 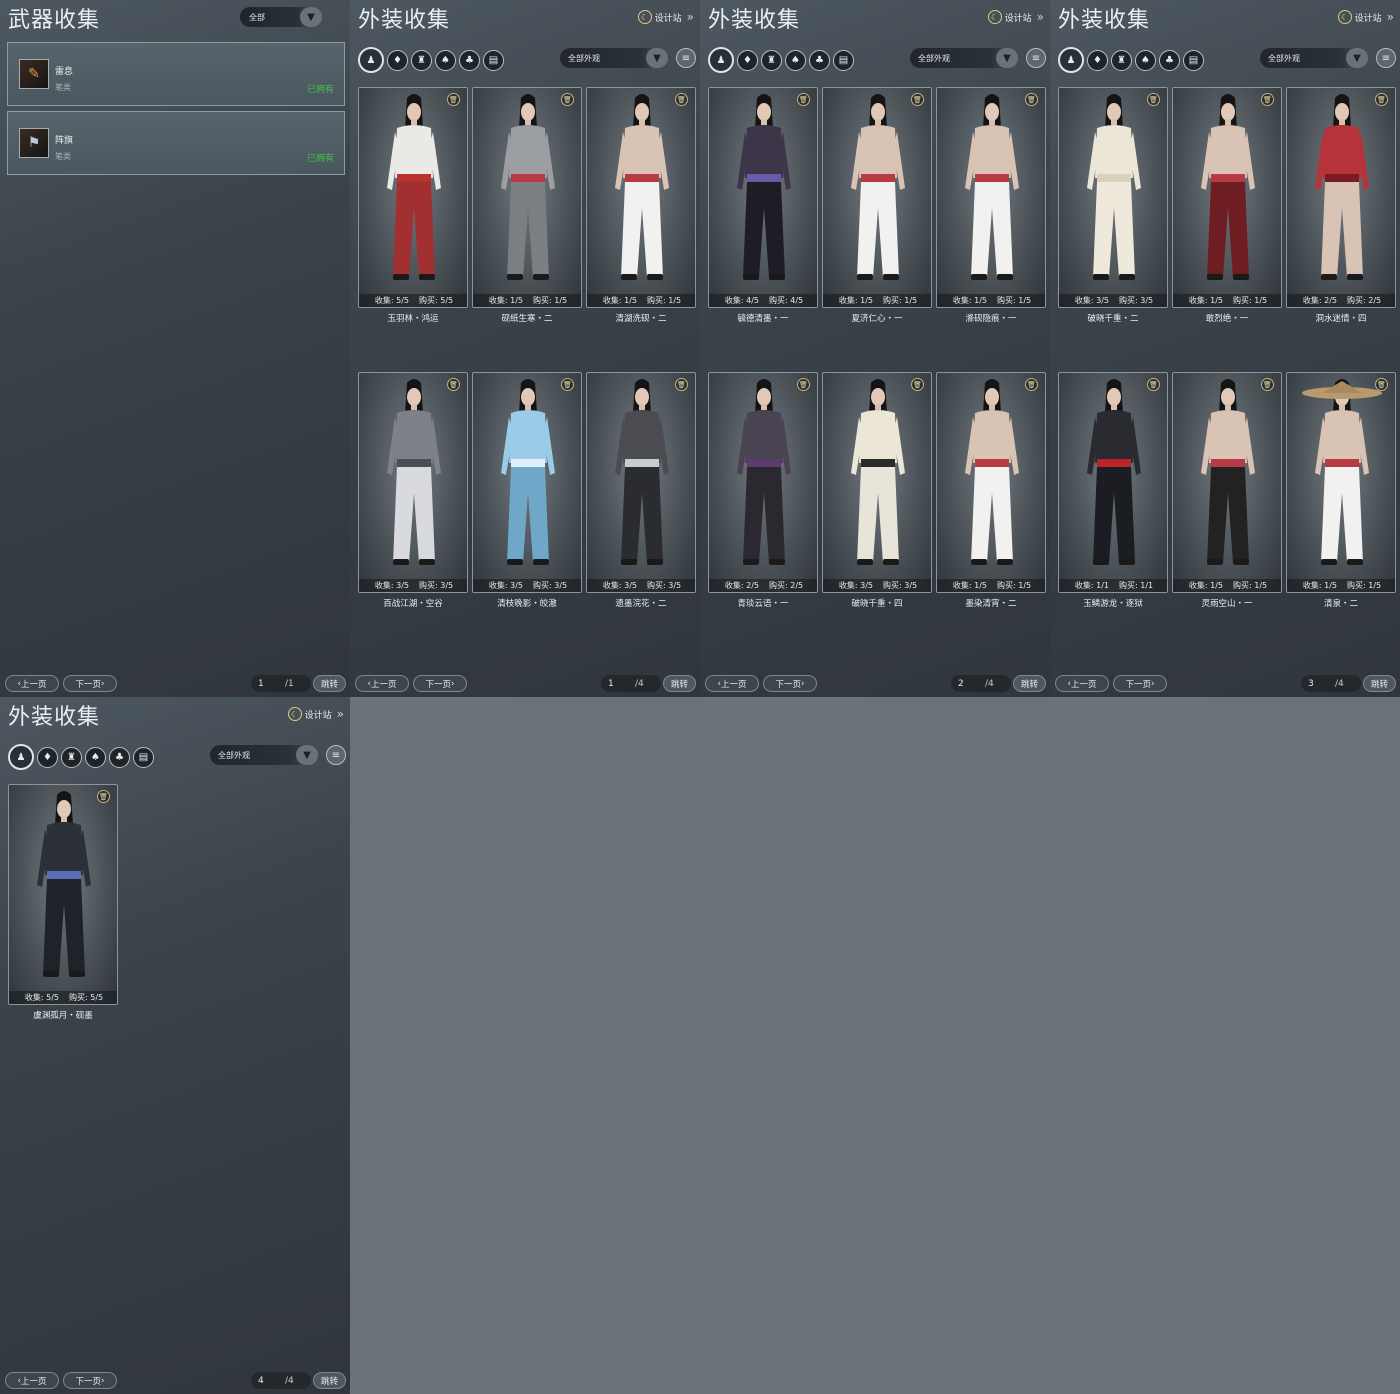 What do you see at coordinates (281, 1380) in the screenshot?
I see `page-number-input: 4/4` at bounding box center [281, 1380].